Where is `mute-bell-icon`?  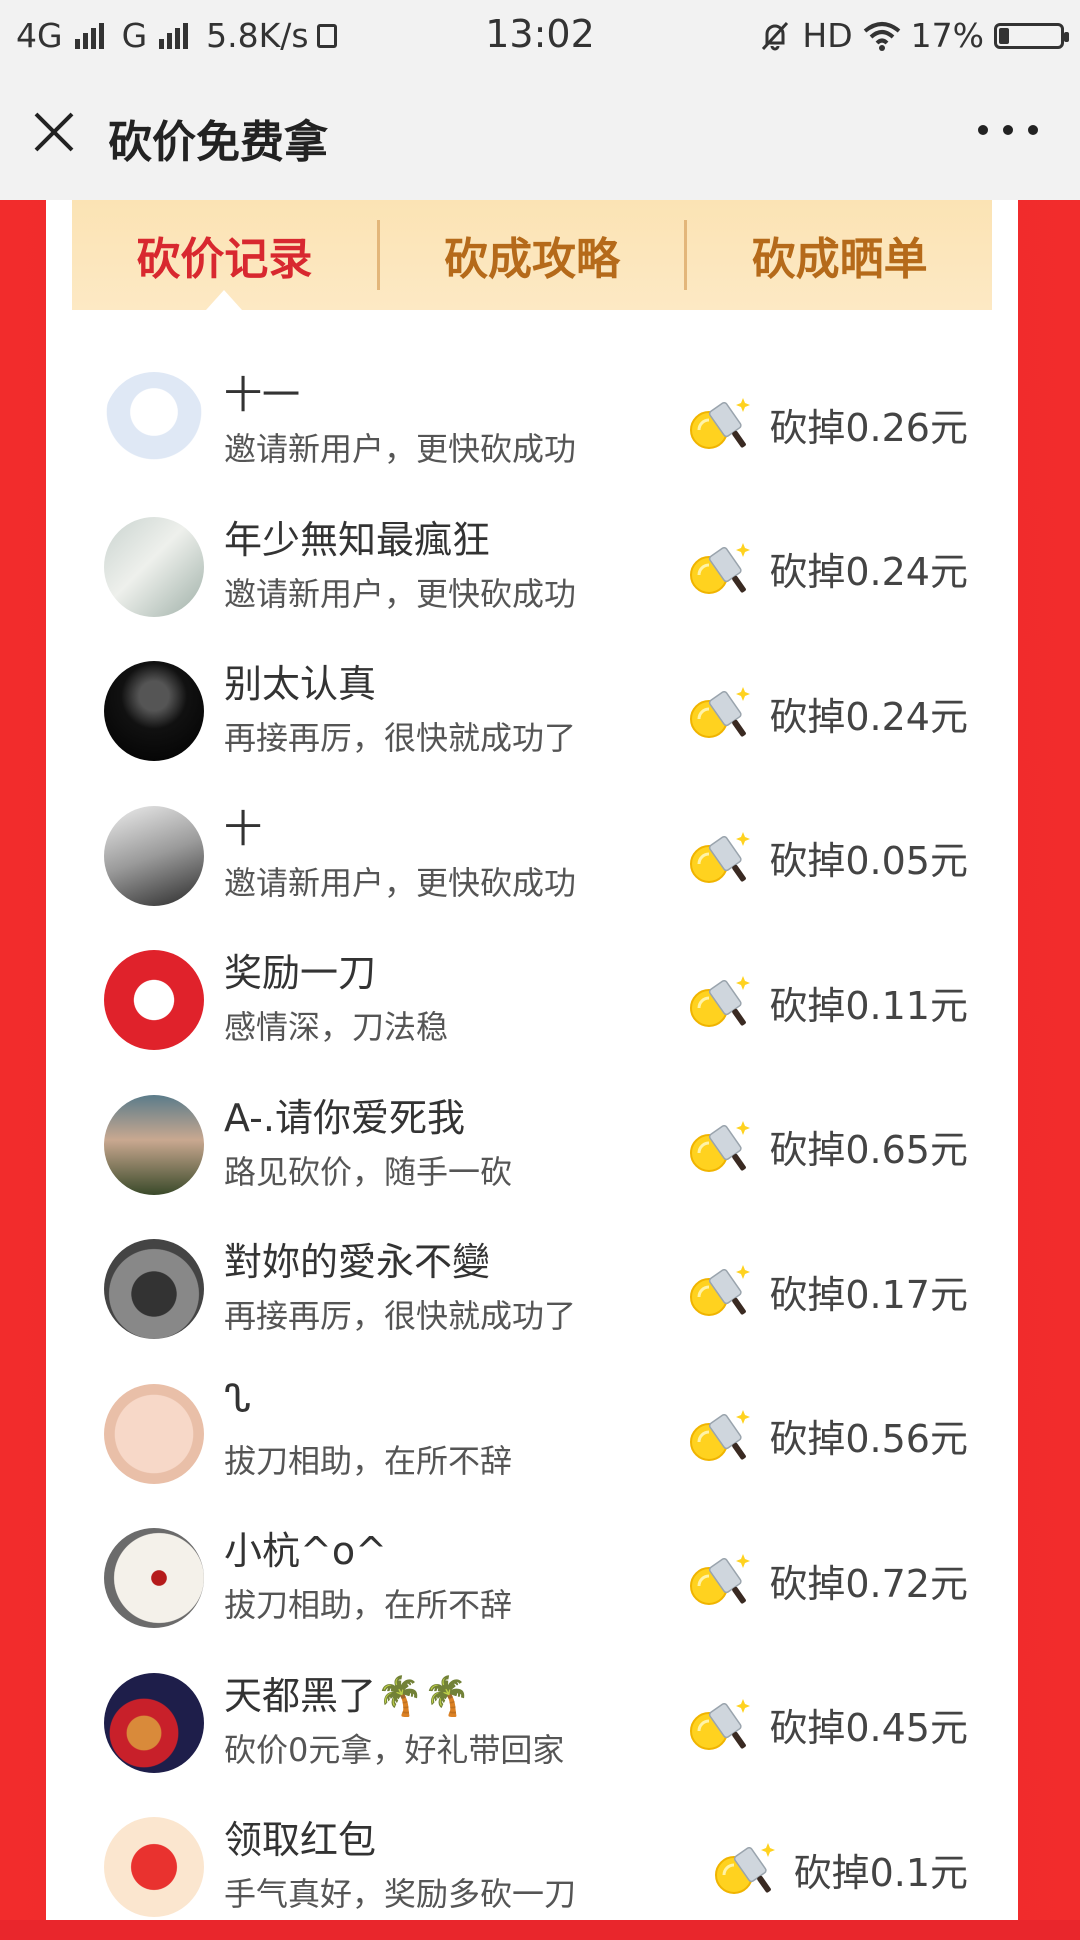 mute-bell-icon is located at coordinates (775, 35).